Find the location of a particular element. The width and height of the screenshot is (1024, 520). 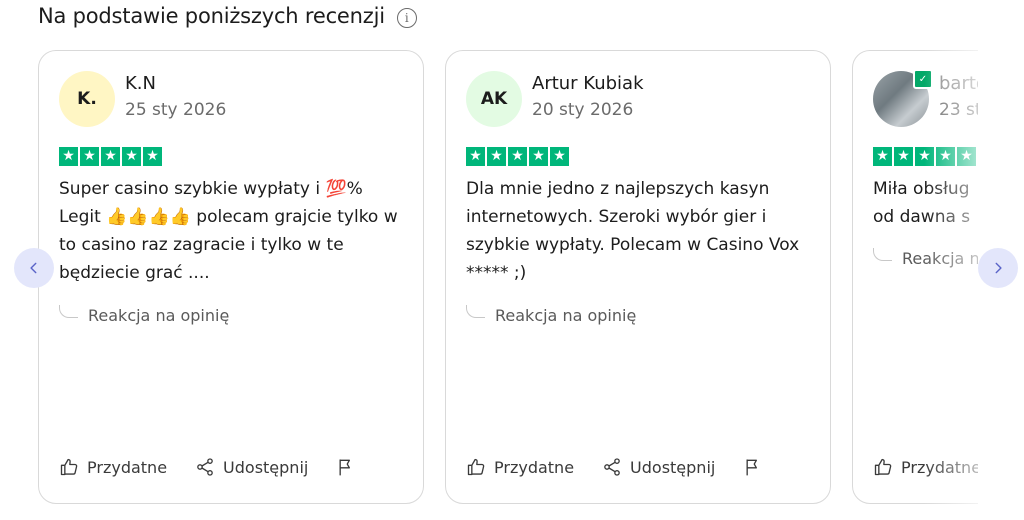

reviewer-name: K.N is located at coordinates (175, 83).